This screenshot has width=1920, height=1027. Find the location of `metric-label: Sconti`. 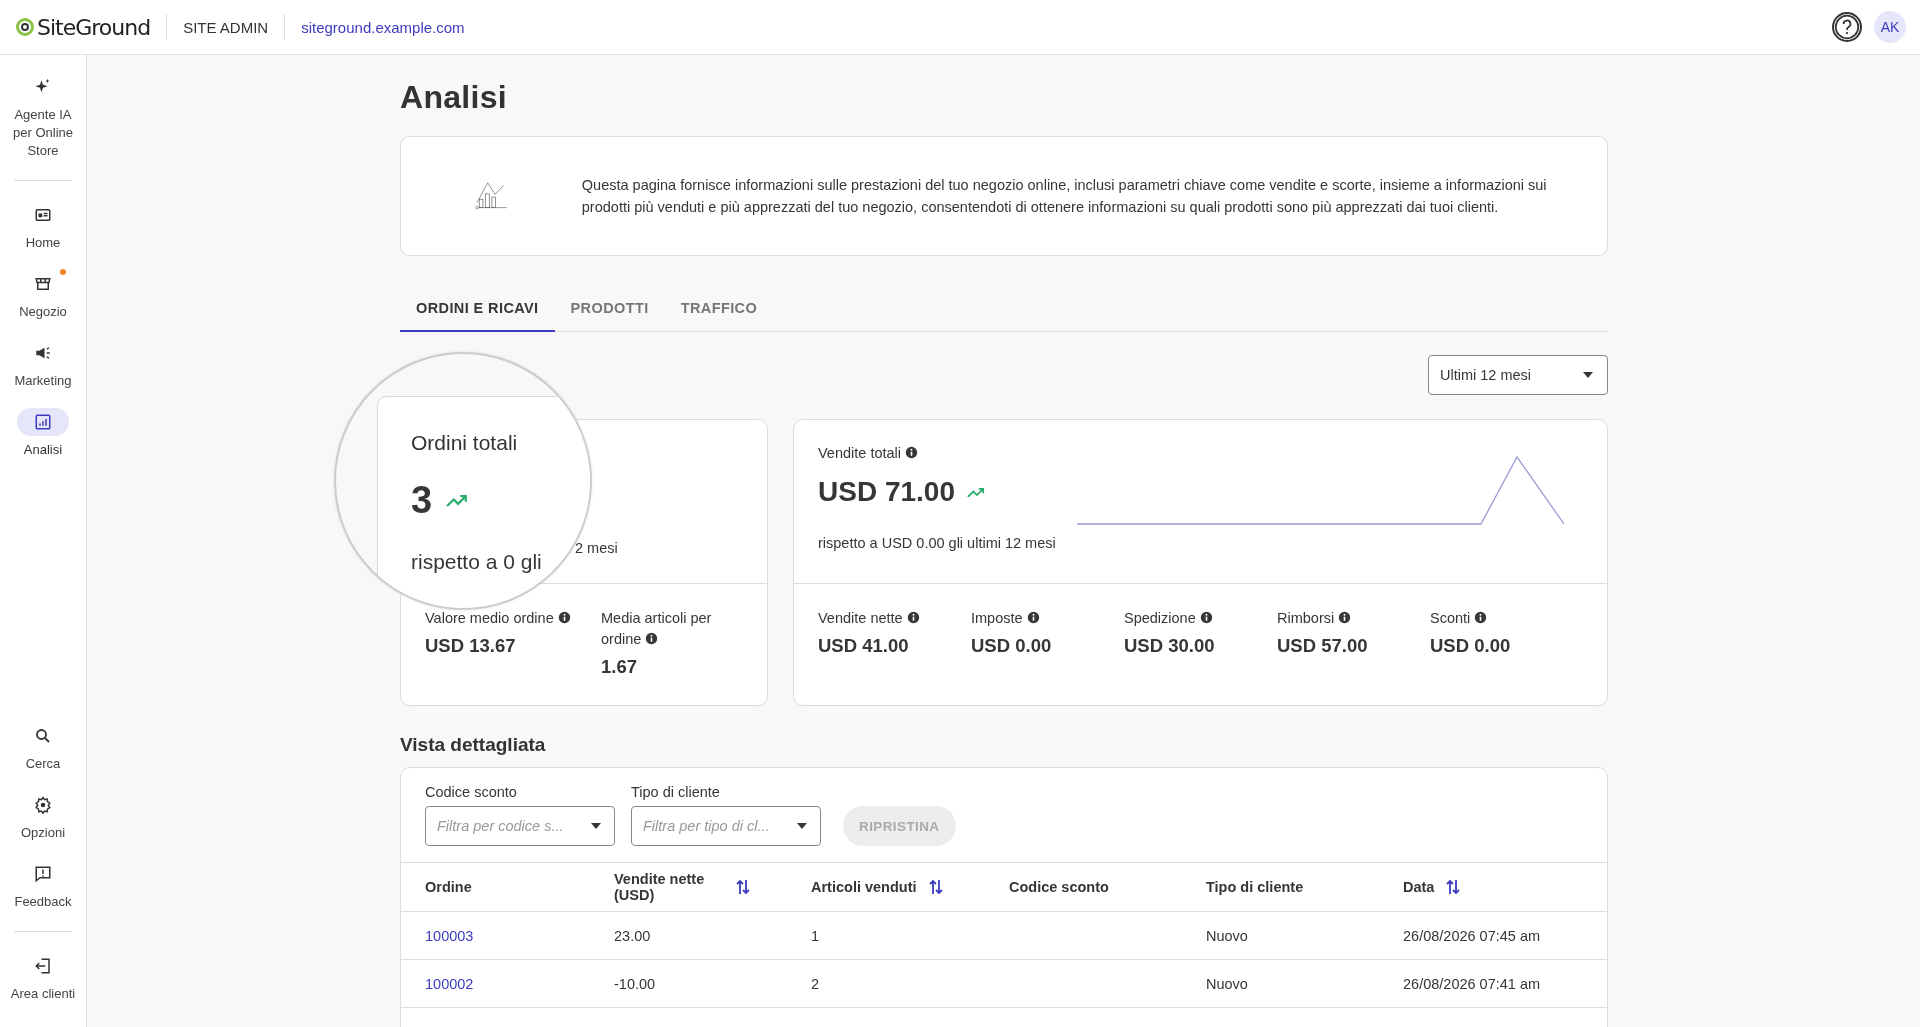

metric-label: Sconti is located at coordinates (1506, 618).